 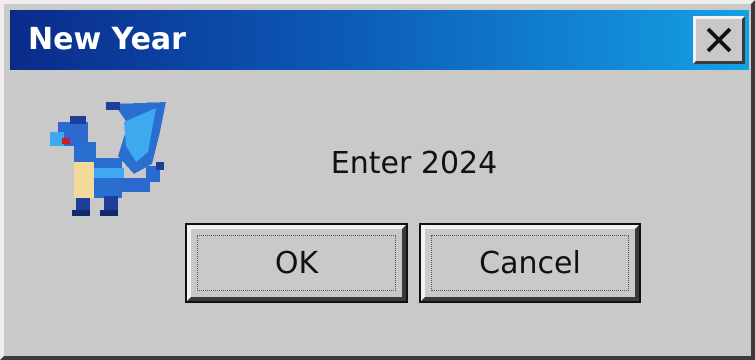 I want to click on close-button, so click(x=719, y=40).